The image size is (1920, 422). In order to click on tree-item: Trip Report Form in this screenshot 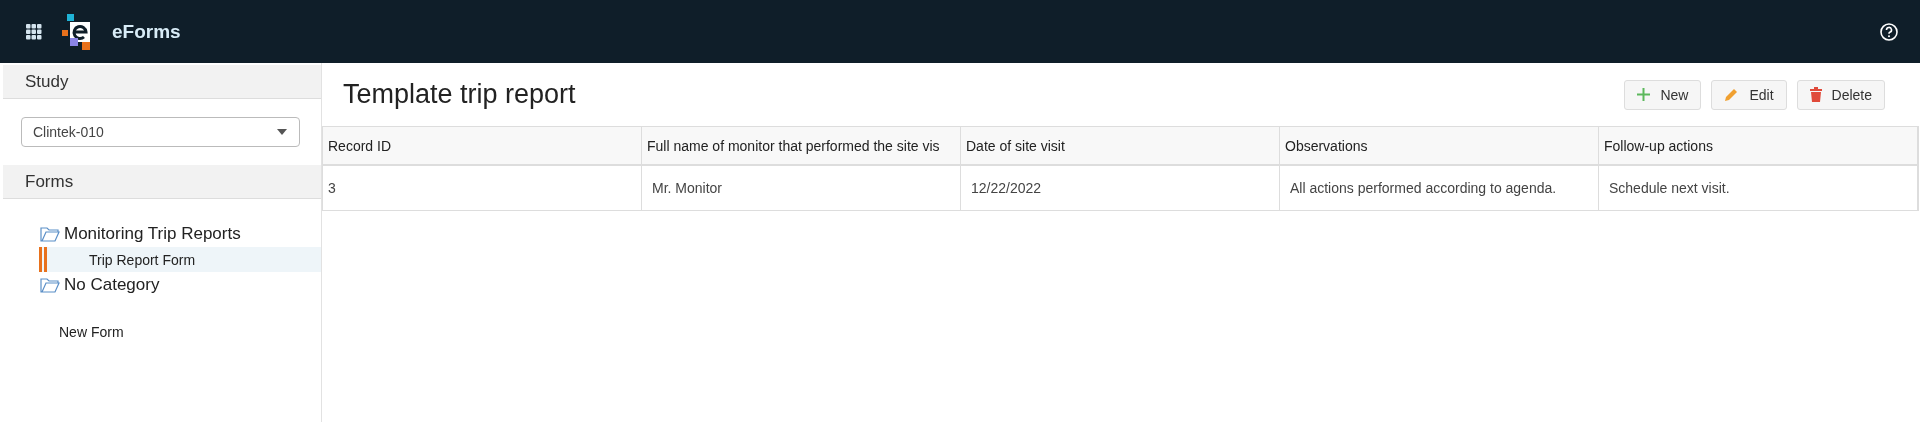, I will do `click(180, 259)`.